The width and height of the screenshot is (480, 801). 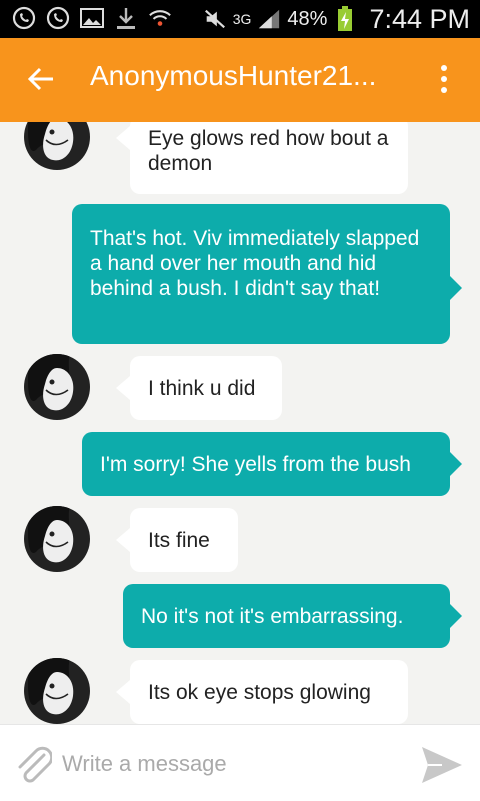 What do you see at coordinates (215, 19) in the screenshot?
I see `mute-icon` at bounding box center [215, 19].